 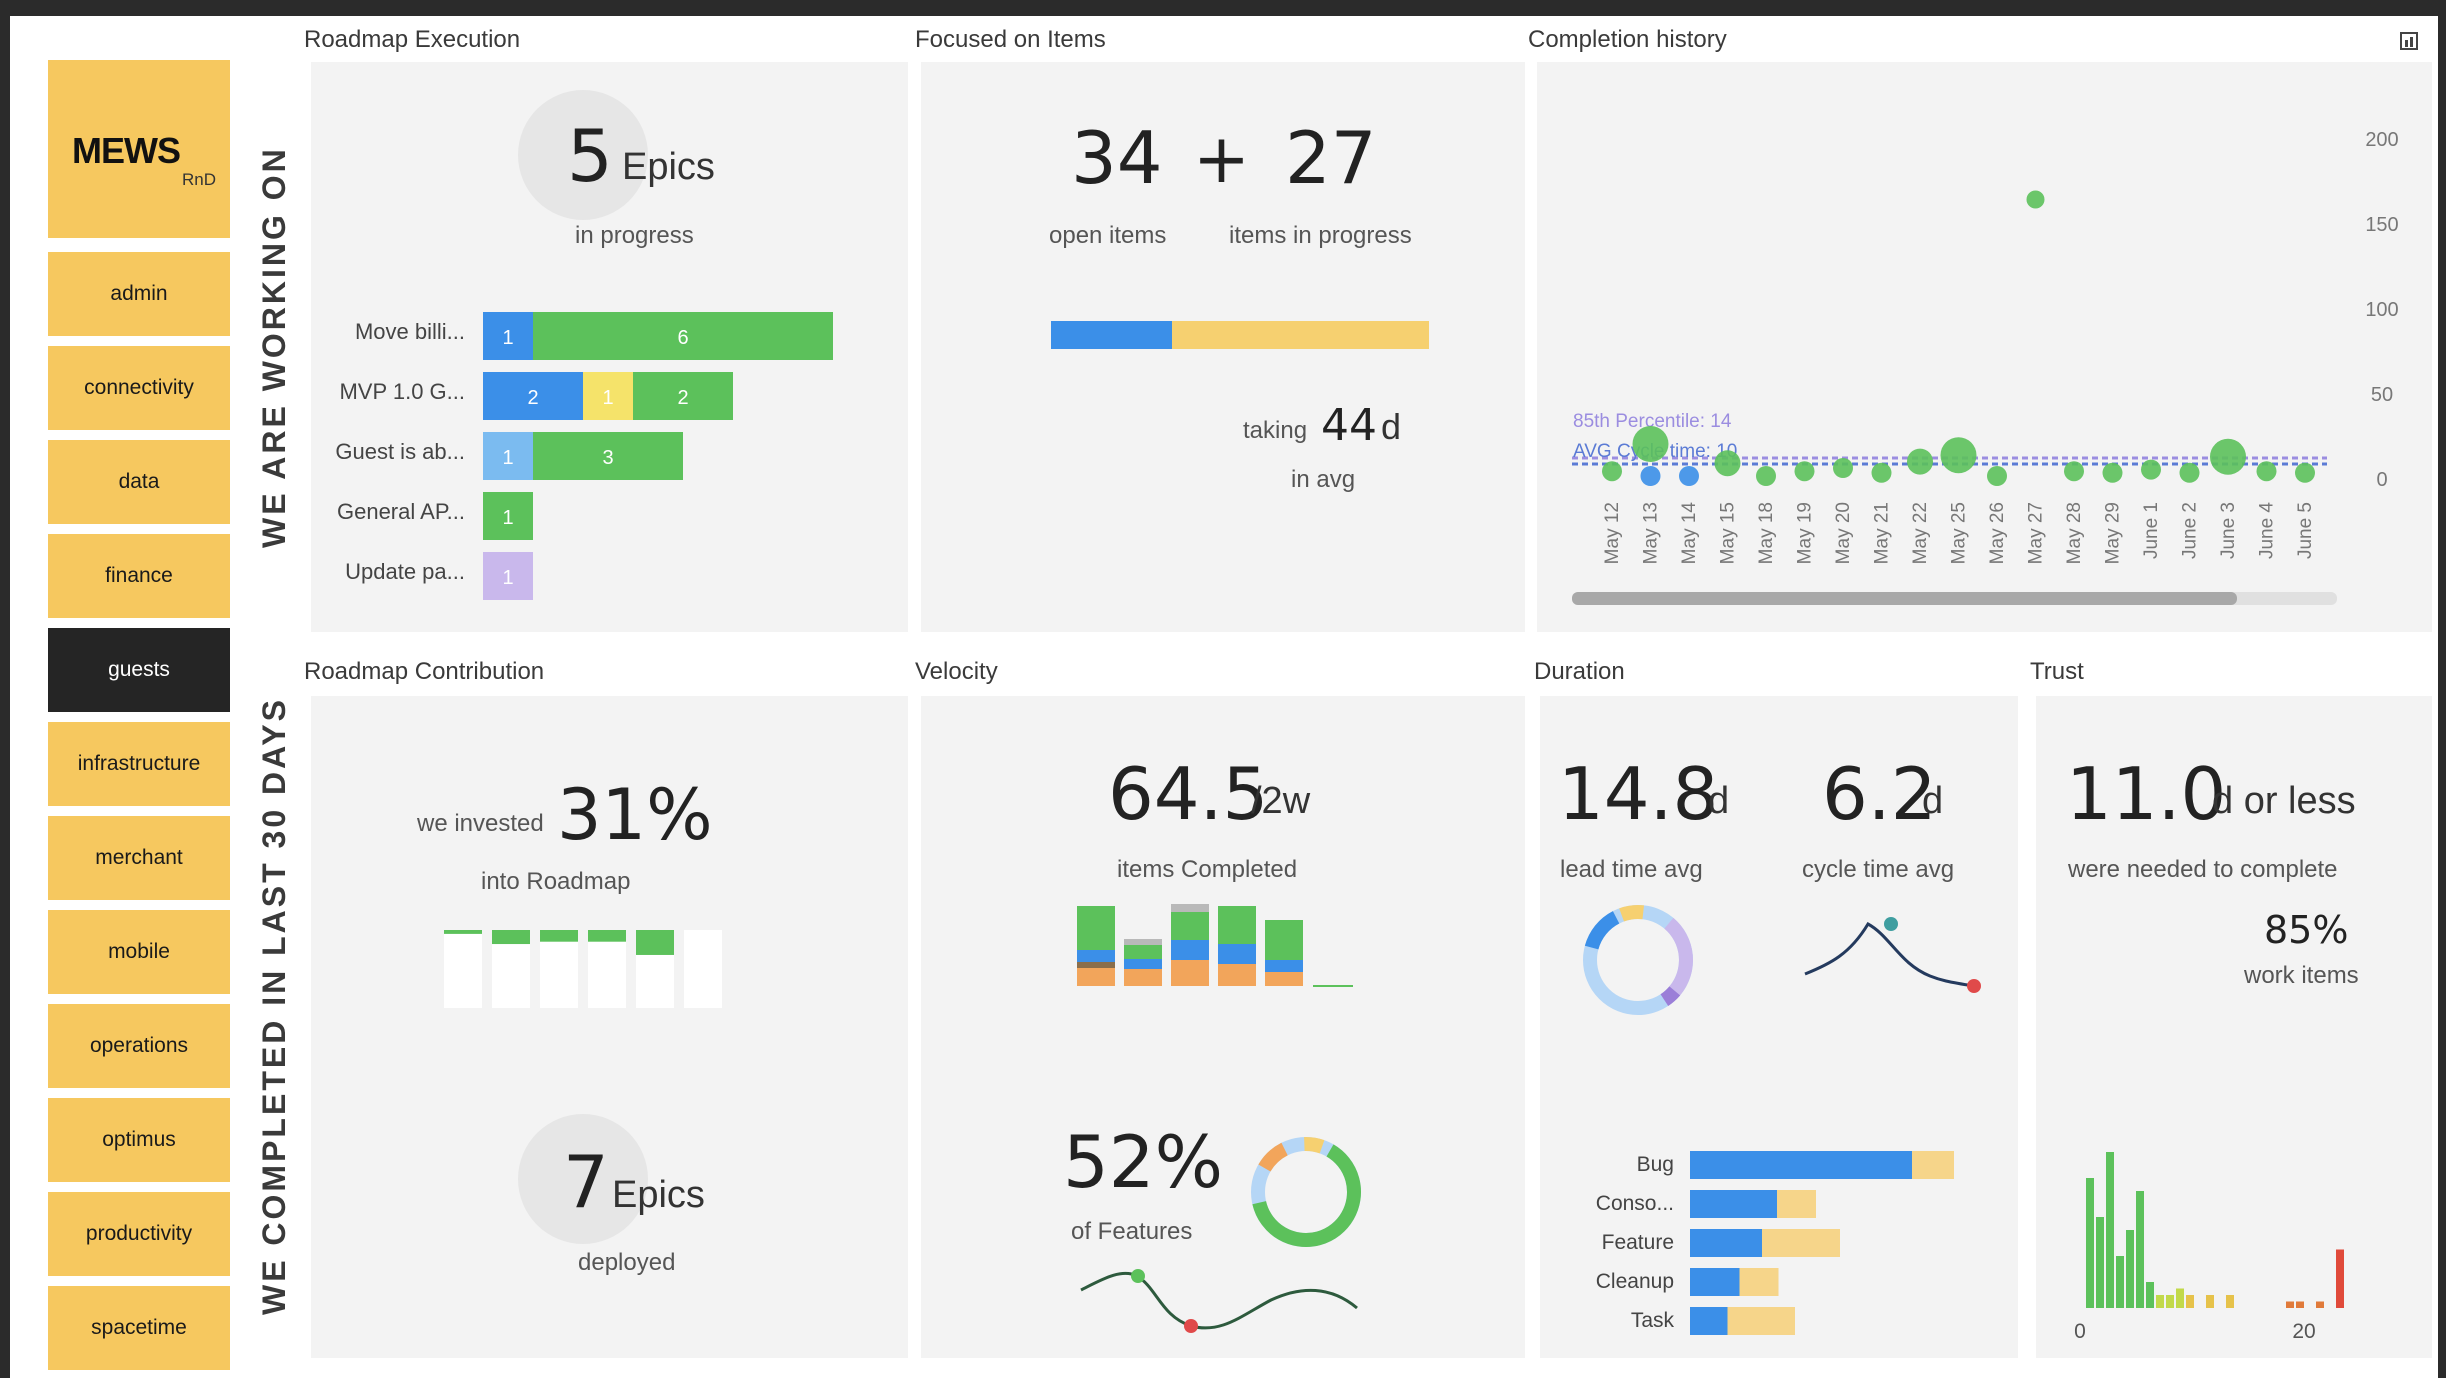 I want to click on window-right-edge, so click(x=2442, y=697).